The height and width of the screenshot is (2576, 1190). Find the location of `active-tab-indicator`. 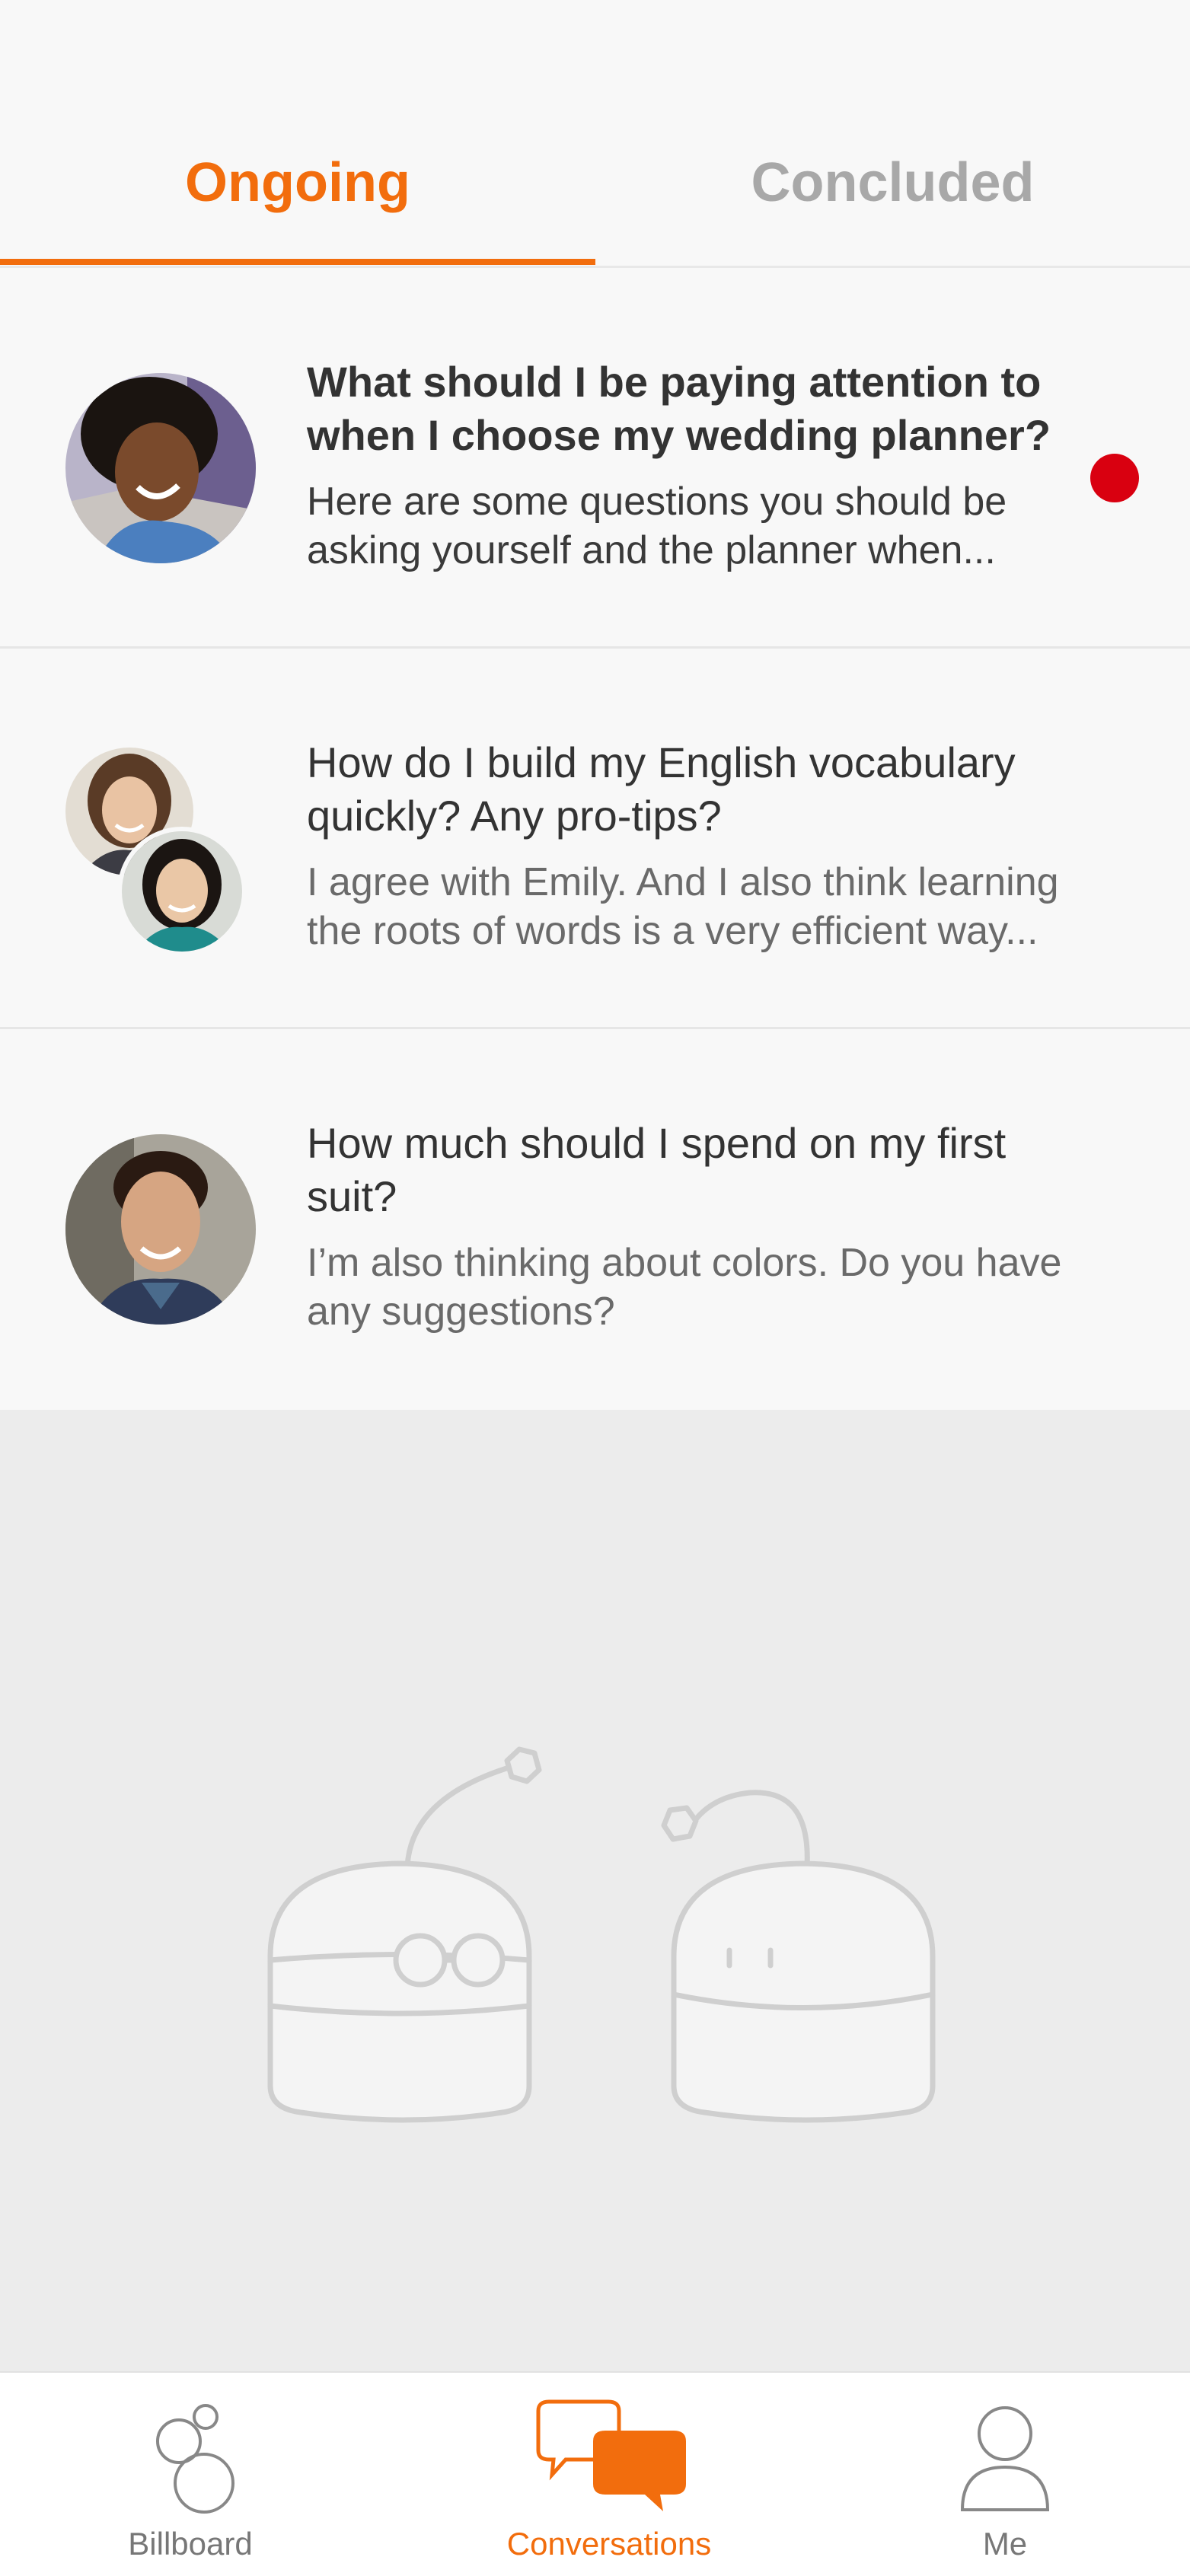

active-tab-indicator is located at coordinates (297, 262).